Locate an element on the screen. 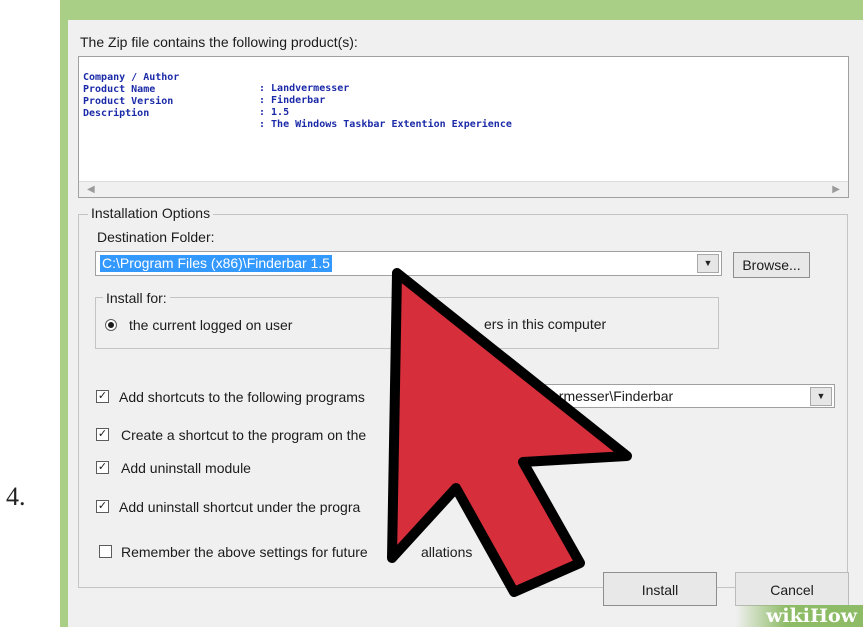 The height and width of the screenshot is (627, 863). mouse-cursor-icon is located at coordinates (509, 432).